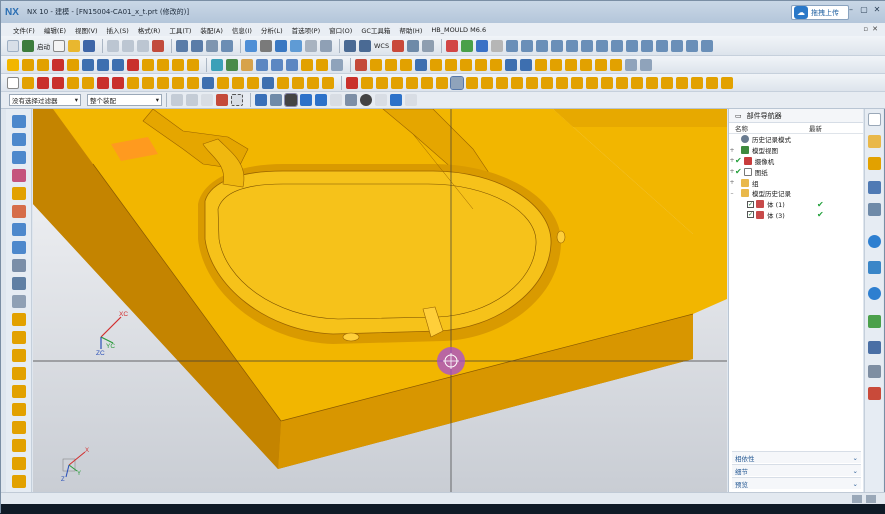 The height and width of the screenshot is (514, 885). I want to click on mould-tool-7-icon, so click(587, 45).